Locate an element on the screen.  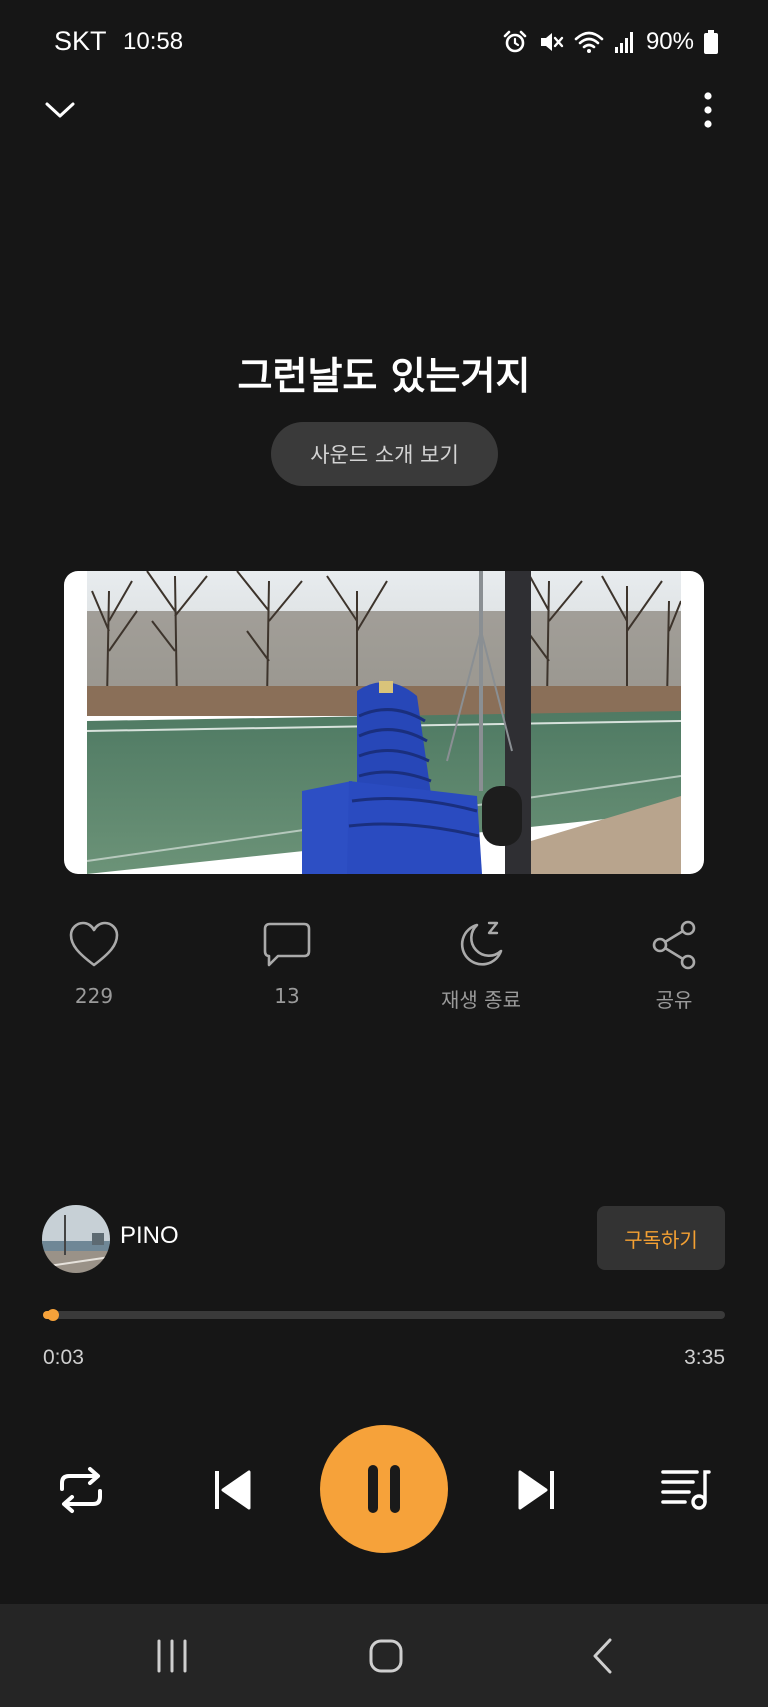
skip-next-icon is located at coordinates (536, 1490).